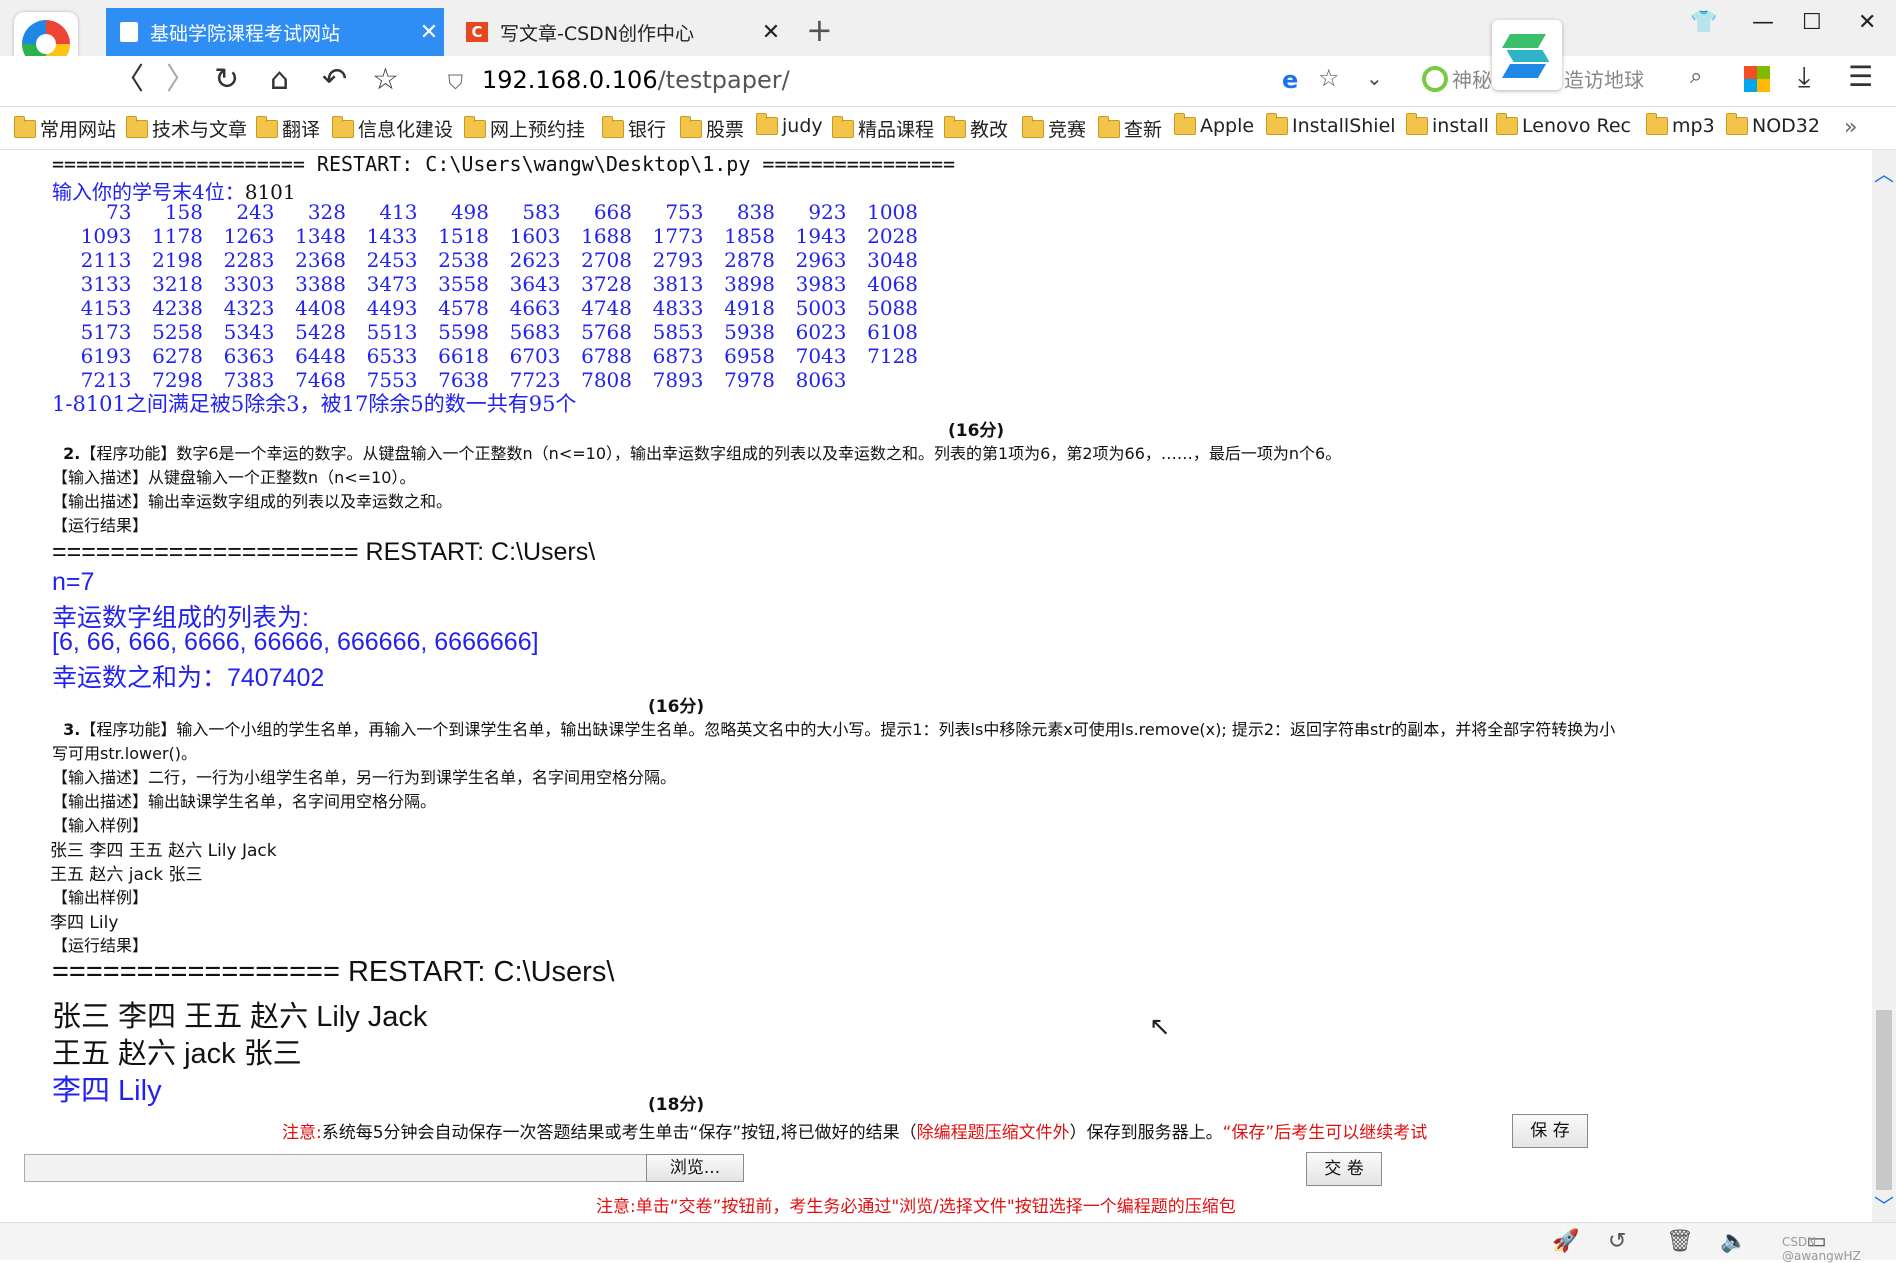 The width and height of the screenshot is (1896, 1263). What do you see at coordinates (392, 260) in the screenshot?
I see `number-cell: 2453` at bounding box center [392, 260].